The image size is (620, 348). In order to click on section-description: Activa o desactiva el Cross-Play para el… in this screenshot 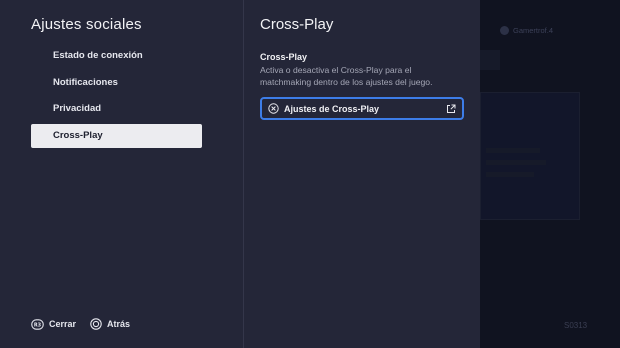, I will do `click(346, 76)`.